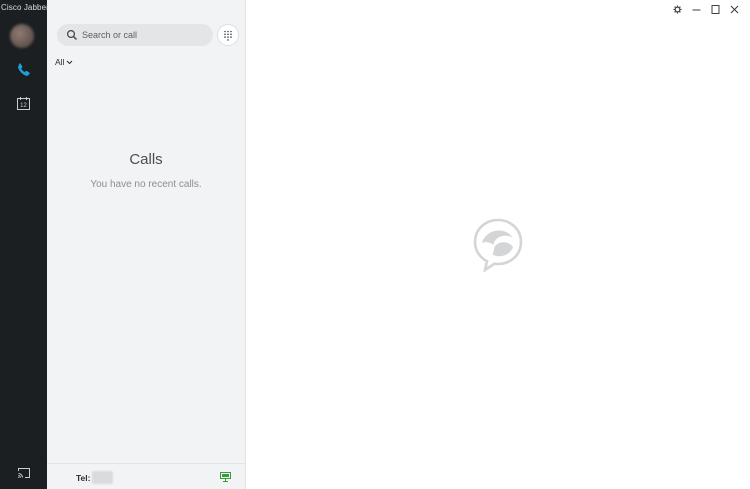 The width and height of the screenshot is (750, 489). I want to click on phone-icon, so click(23, 69).